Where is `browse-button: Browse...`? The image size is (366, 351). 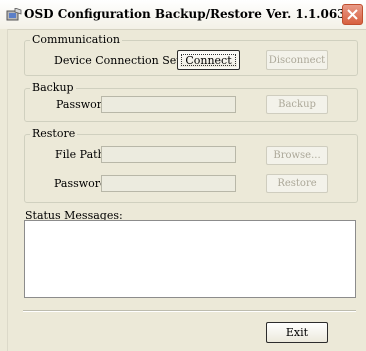
browse-button: Browse... is located at coordinates (297, 155).